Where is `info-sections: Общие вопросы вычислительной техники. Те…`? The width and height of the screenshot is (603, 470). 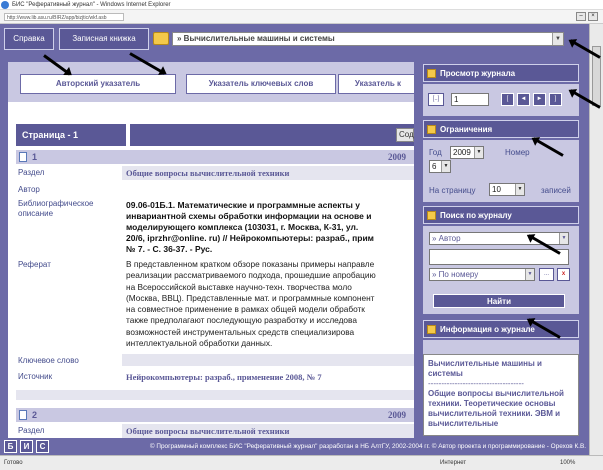
info-sections: Общие вопросы вычислительной техники. Те… is located at coordinates (496, 408).